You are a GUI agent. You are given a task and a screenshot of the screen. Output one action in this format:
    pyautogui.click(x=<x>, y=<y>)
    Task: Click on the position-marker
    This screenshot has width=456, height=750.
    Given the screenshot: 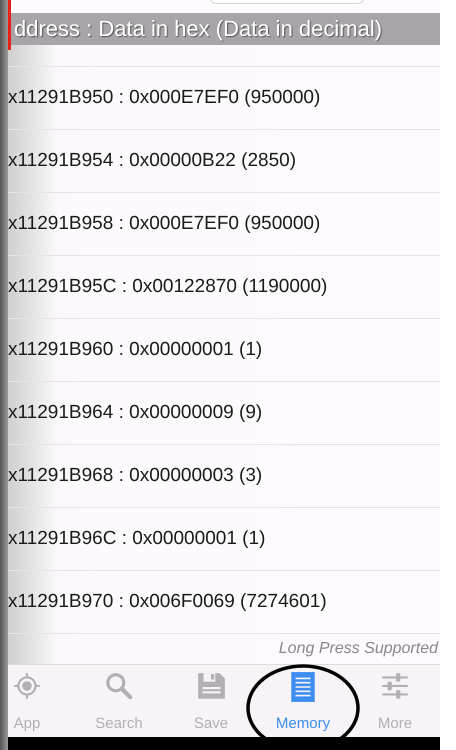 What is the action you would take?
    pyautogui.click(x=9, y=25)
    